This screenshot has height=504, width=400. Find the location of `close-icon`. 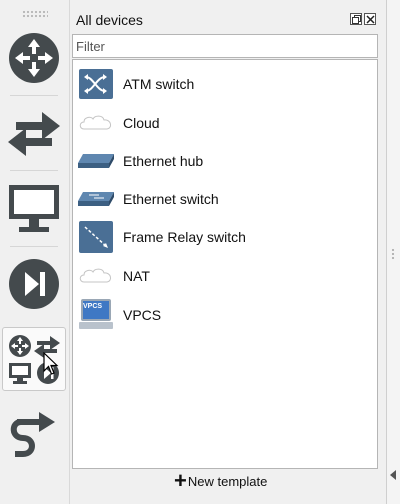

close-icon is located at coordinates (370, 19).